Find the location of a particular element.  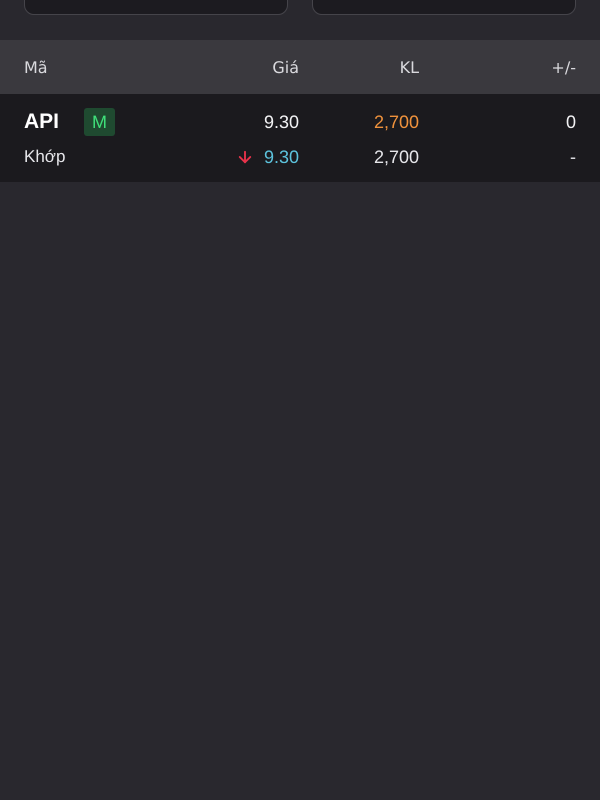

column-header: +/- is located at coordinates (563, 67).